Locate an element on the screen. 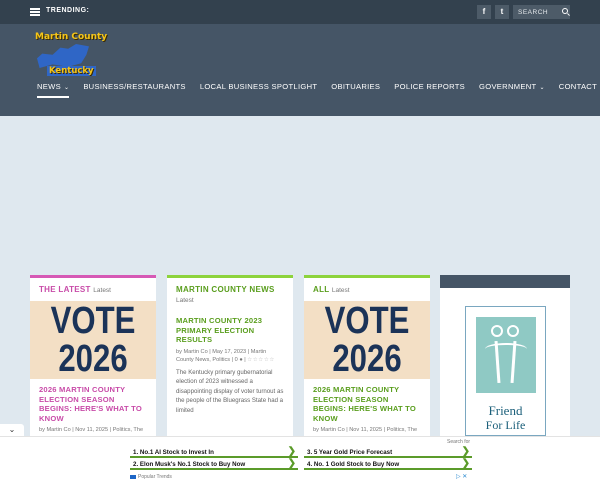 The height and width of the screenshot is (480, 600). card-heading-text: THE LATEST is located at coordinates (65, 289).